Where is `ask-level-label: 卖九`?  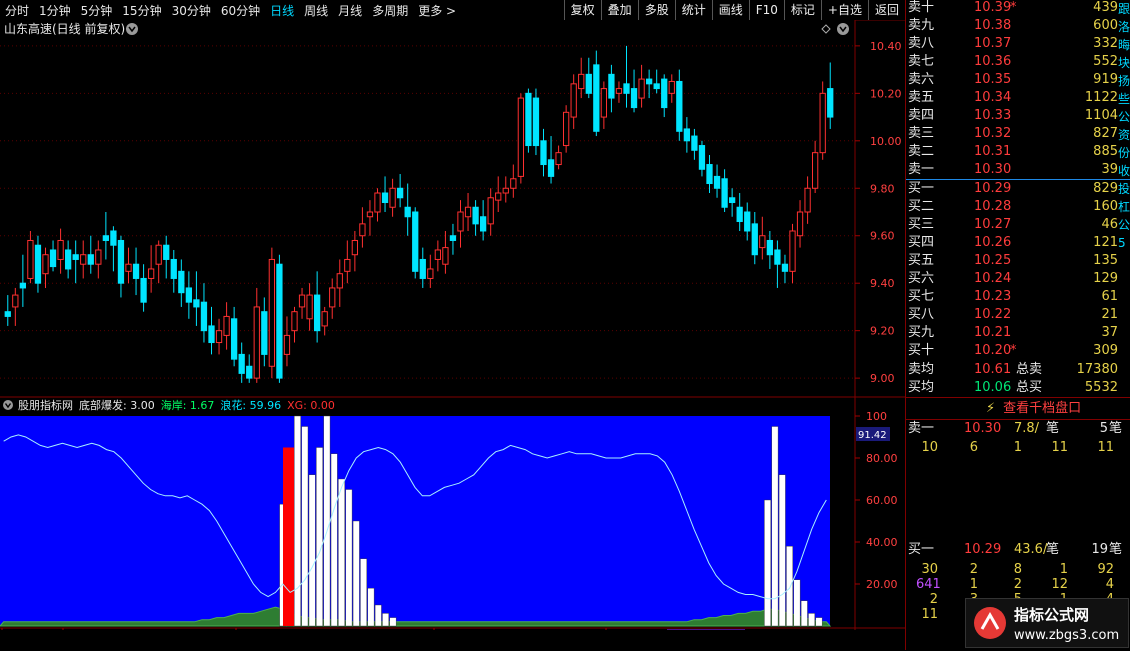
ask-level-label: 卖九 is located at coordinates (921, 25).